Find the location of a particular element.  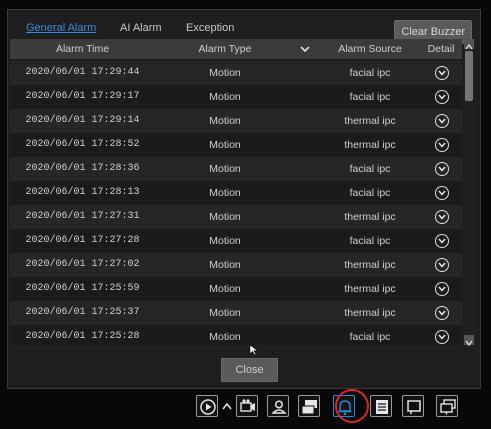

alarm-time-cell: 2020/06/01 17:29:14 is located at coordinates (82, 120).